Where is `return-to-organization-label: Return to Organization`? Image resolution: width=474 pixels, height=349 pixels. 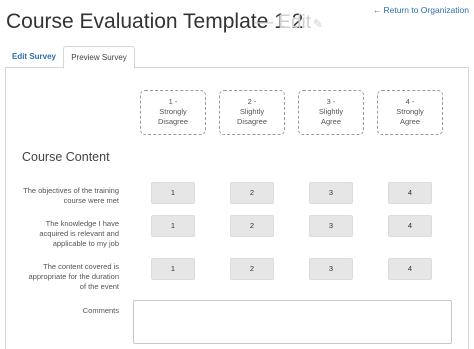
return-to-organization-label: Return to Organization is located at coordinates (426, 10).